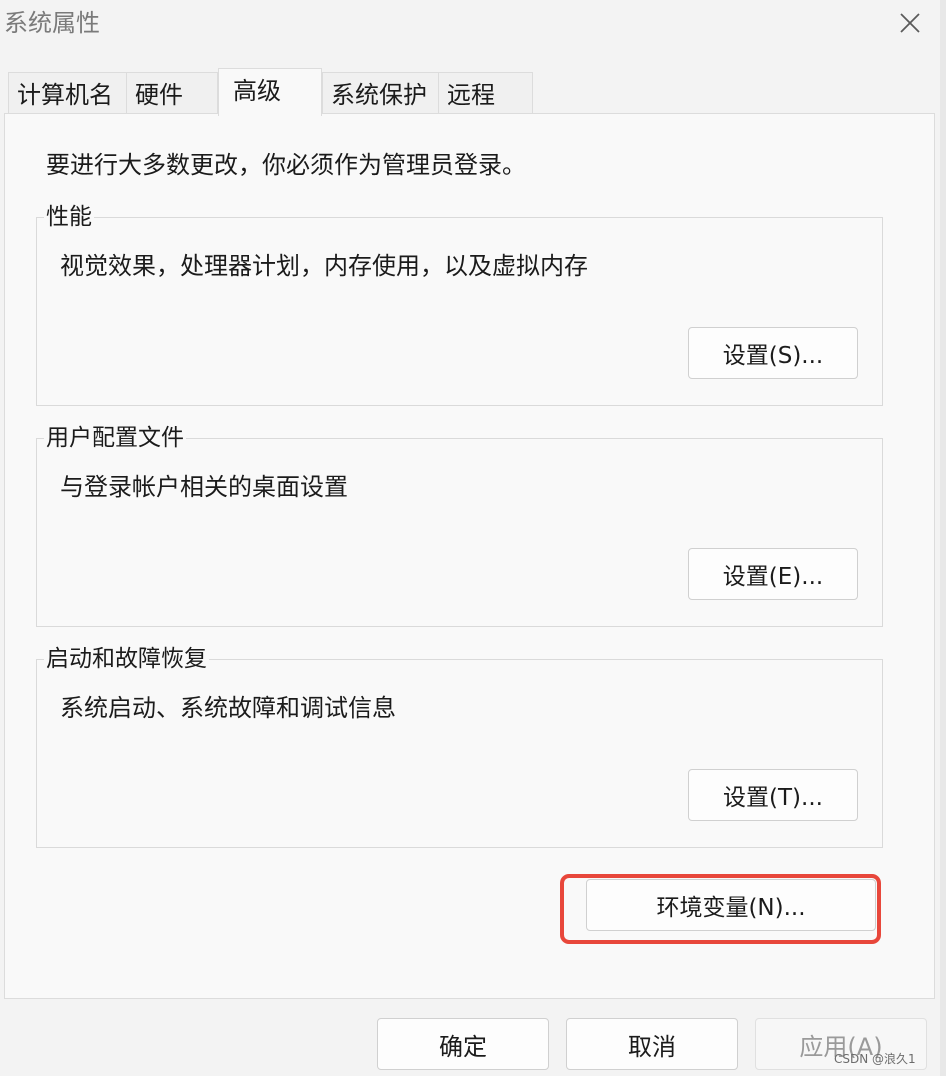 Image resolution: width=946 pixels, height=1076 pixels. Describe the element at coordinates (286, 165) in the screenshot. I see `admin-notice: 要进行大多数更改，你必须作为管理员登录。` at that location.